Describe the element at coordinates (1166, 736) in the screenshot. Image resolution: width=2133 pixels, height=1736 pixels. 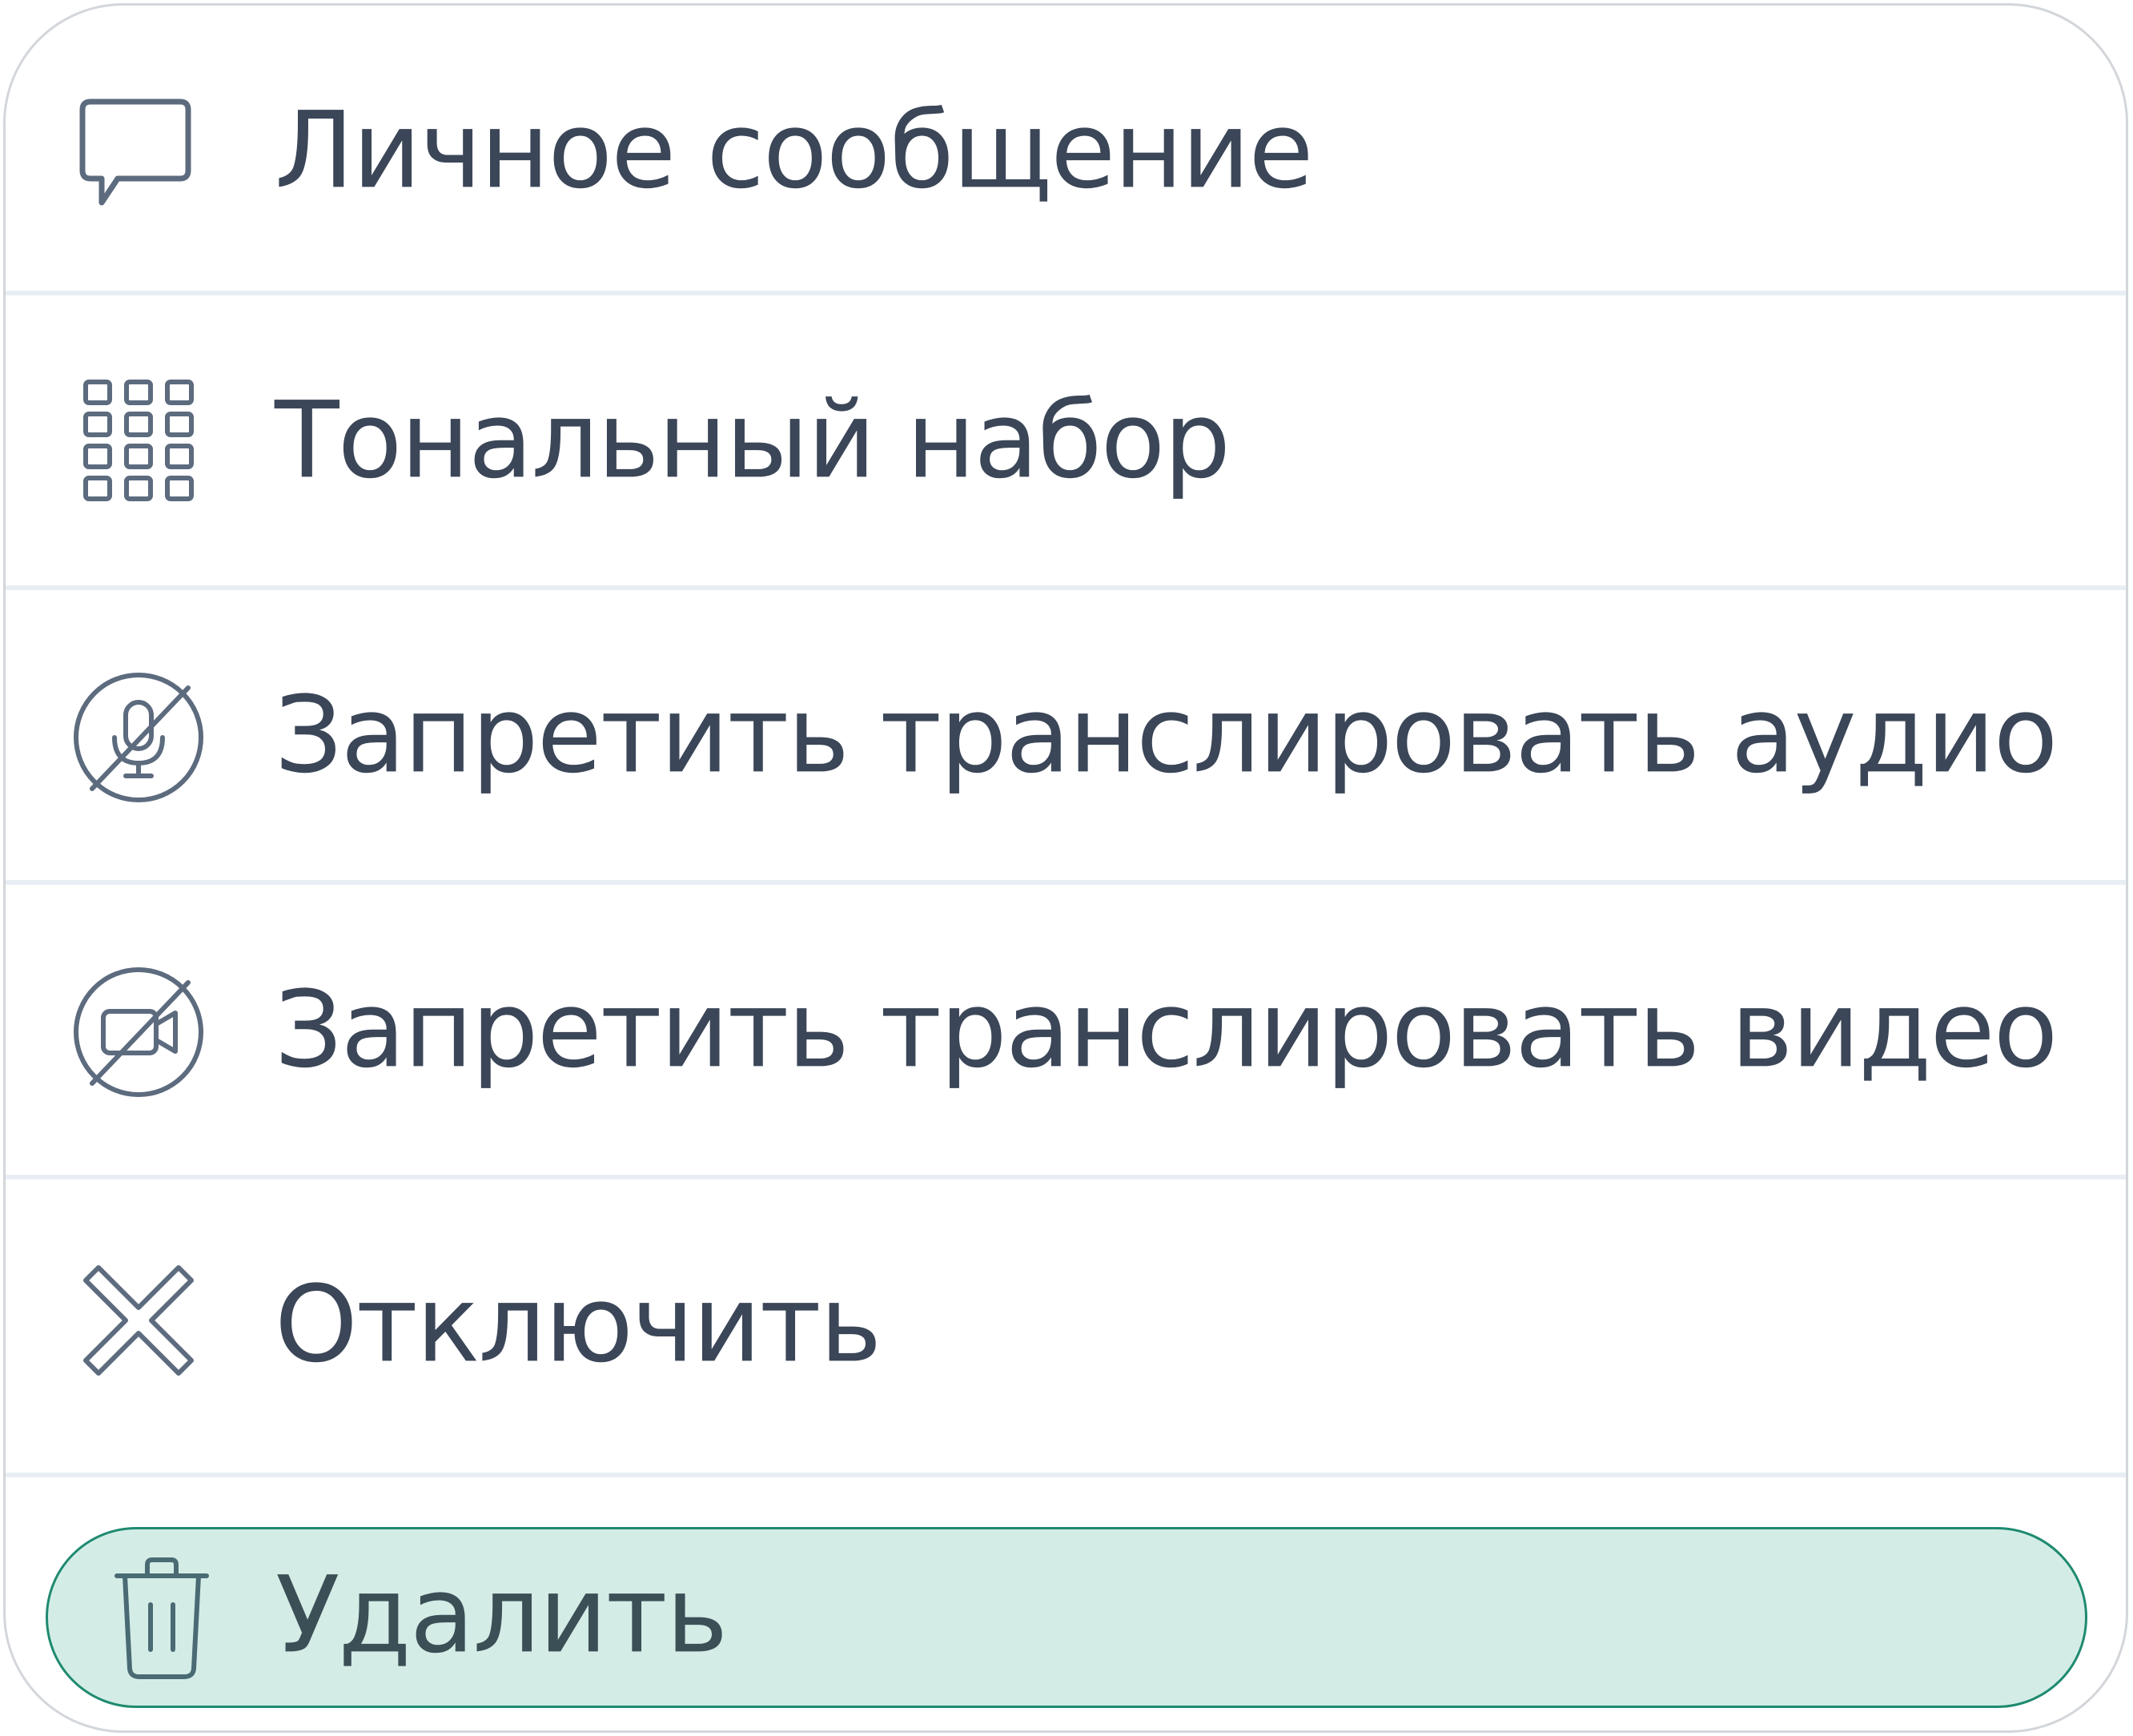
I see `menu-item-label: Запретить транслировать аудио` at that location.